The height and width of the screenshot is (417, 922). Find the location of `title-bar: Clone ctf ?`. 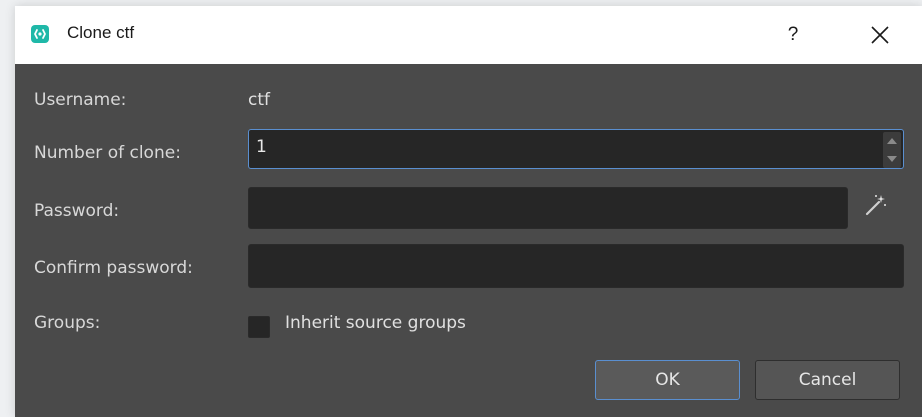

title-bar: Clone ctf ? is located at coordinates (468, 35).